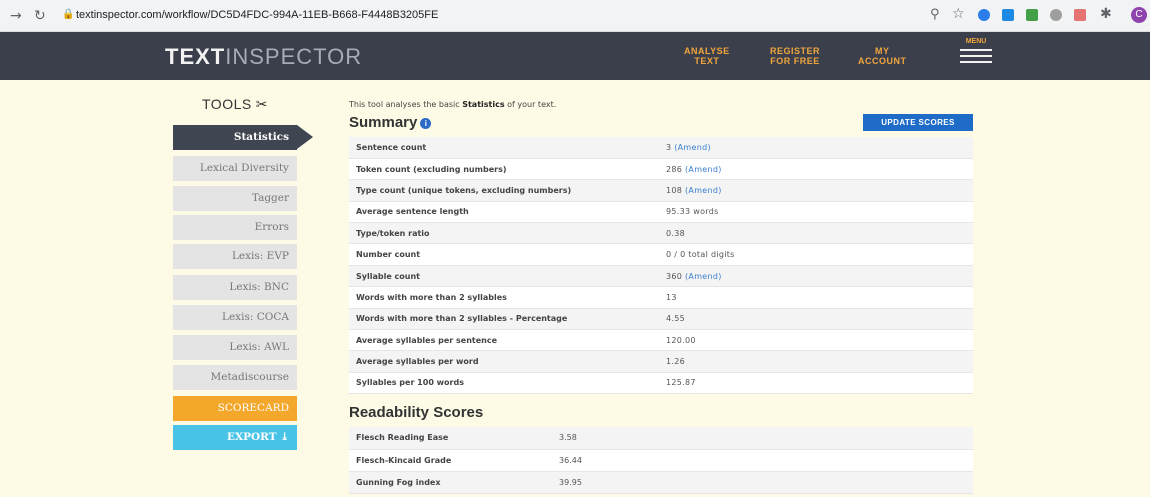 The image size is (1150, 497). I want to click on arrow-right-icon: →, so click(16, 16).